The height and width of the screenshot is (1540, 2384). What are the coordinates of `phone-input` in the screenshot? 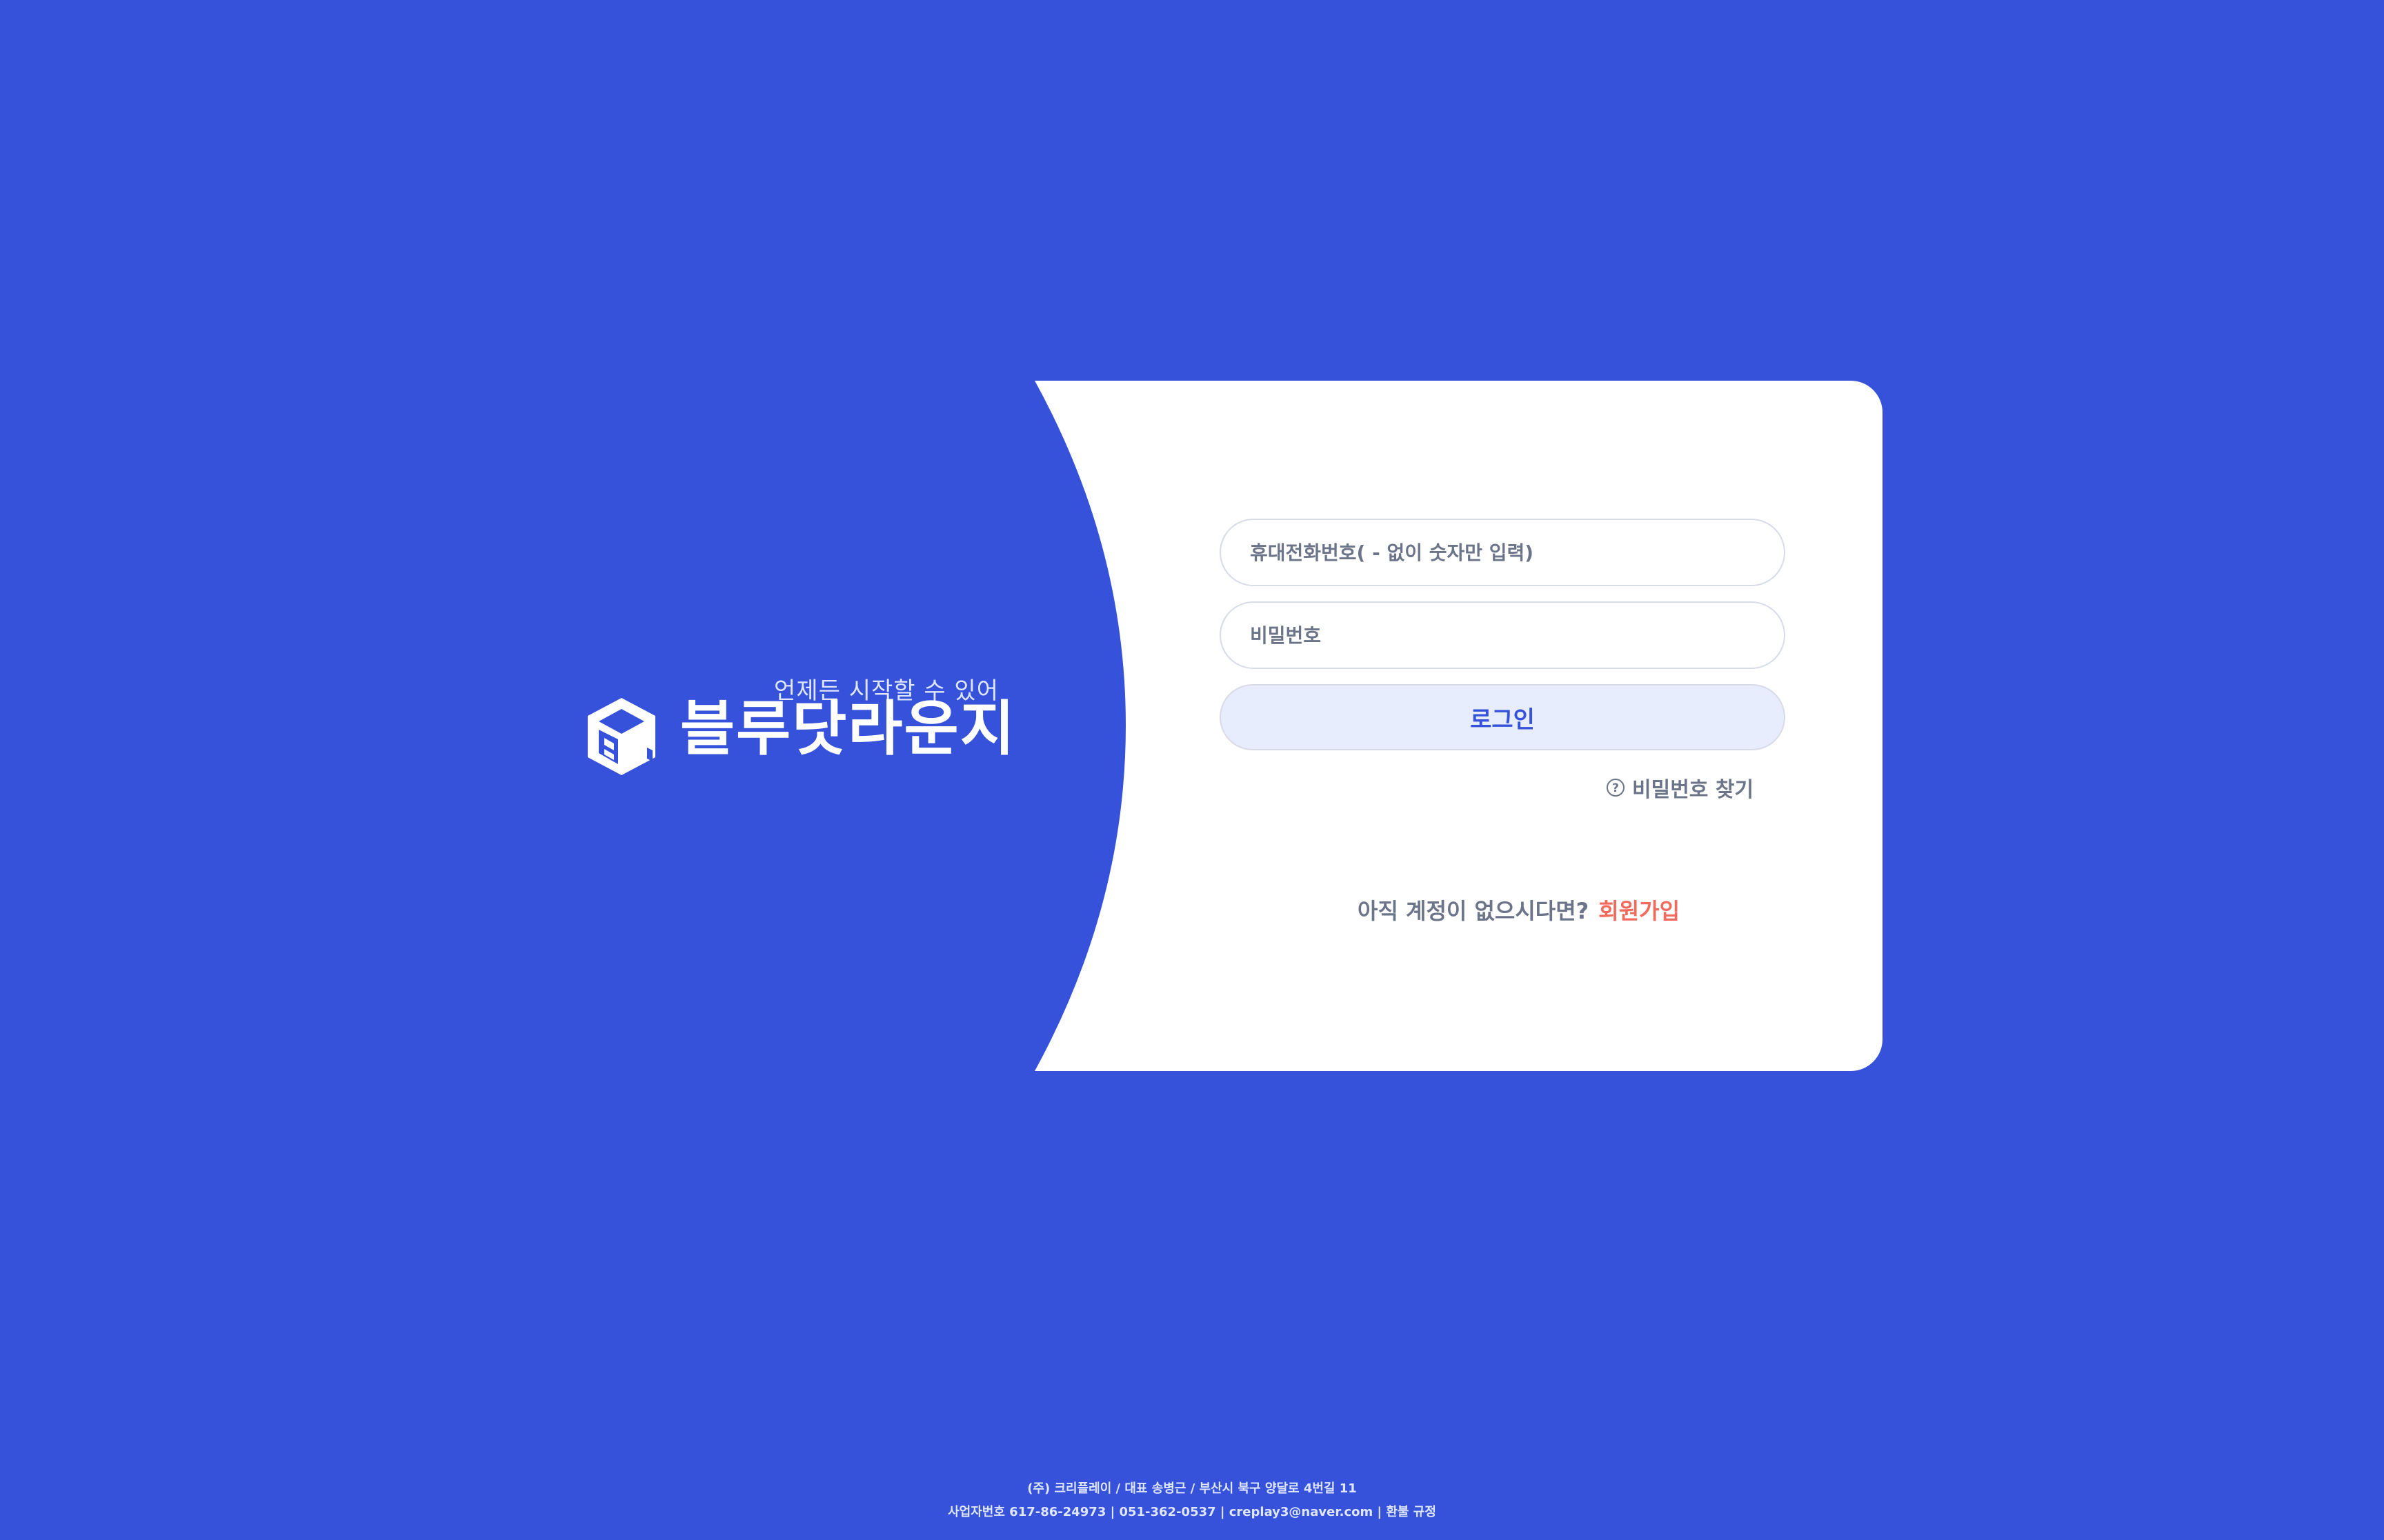 It's located at (1516, 552).